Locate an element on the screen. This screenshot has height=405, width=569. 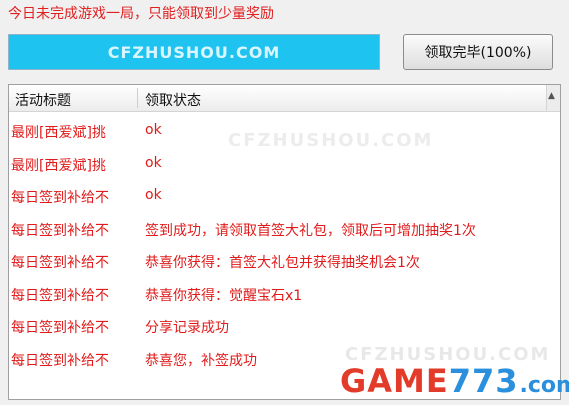
progress-bar: CFZHUSHOU.COM is located at coordinates (194, 52).